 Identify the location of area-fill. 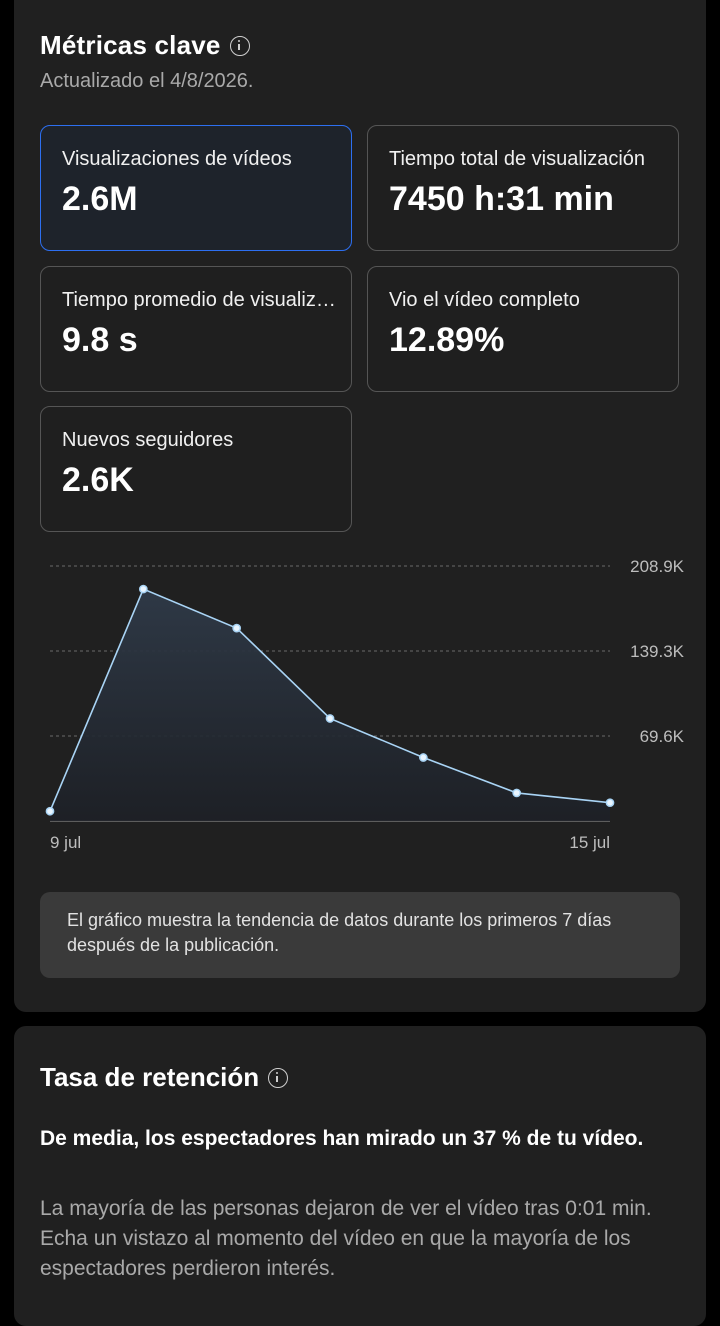
(330, 705).